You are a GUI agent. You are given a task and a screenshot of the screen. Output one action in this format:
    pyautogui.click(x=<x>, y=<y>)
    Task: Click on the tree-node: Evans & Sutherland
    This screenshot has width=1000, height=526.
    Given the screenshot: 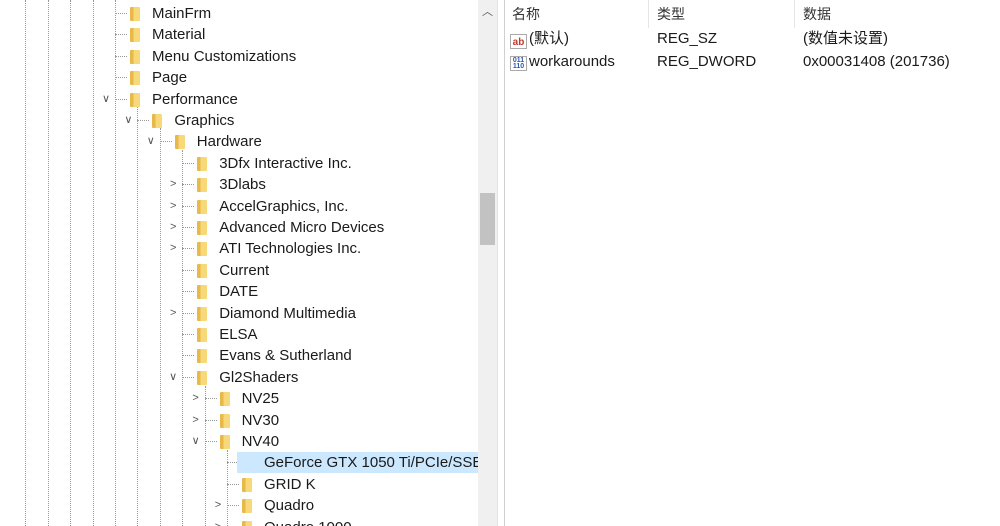 What is the action you would take?
    pyautogui.click(x=239, y=355)
    